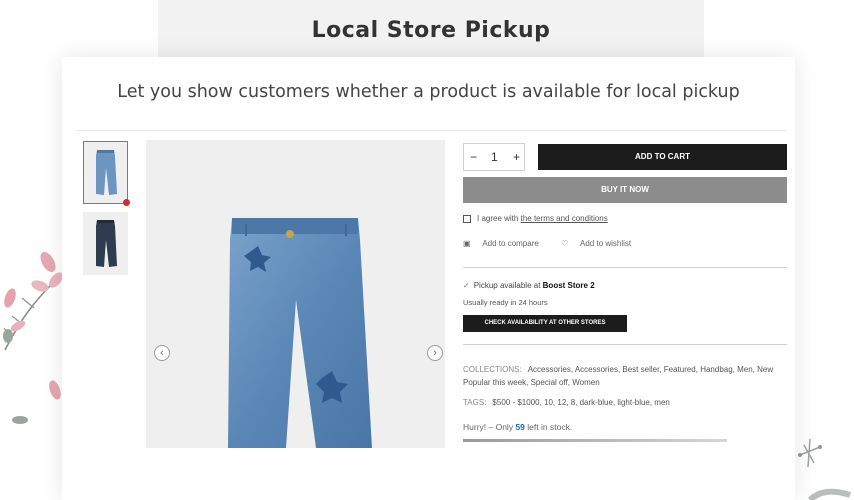 Image resolution: width=854 pixels, height=500 pixels. What do you see at coordinates (498, 218) in the screenshot?
I see `agree-label: I agree with` at bounding box center [498, 218].